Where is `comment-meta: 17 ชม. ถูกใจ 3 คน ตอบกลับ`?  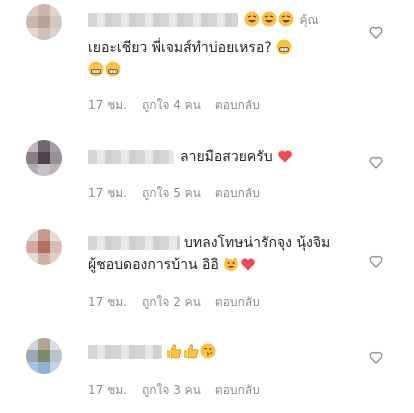
comment-meta: 17 ชม. ถูกใจ 3 คน ตอบกลับ is located at coordinates (174, 390).